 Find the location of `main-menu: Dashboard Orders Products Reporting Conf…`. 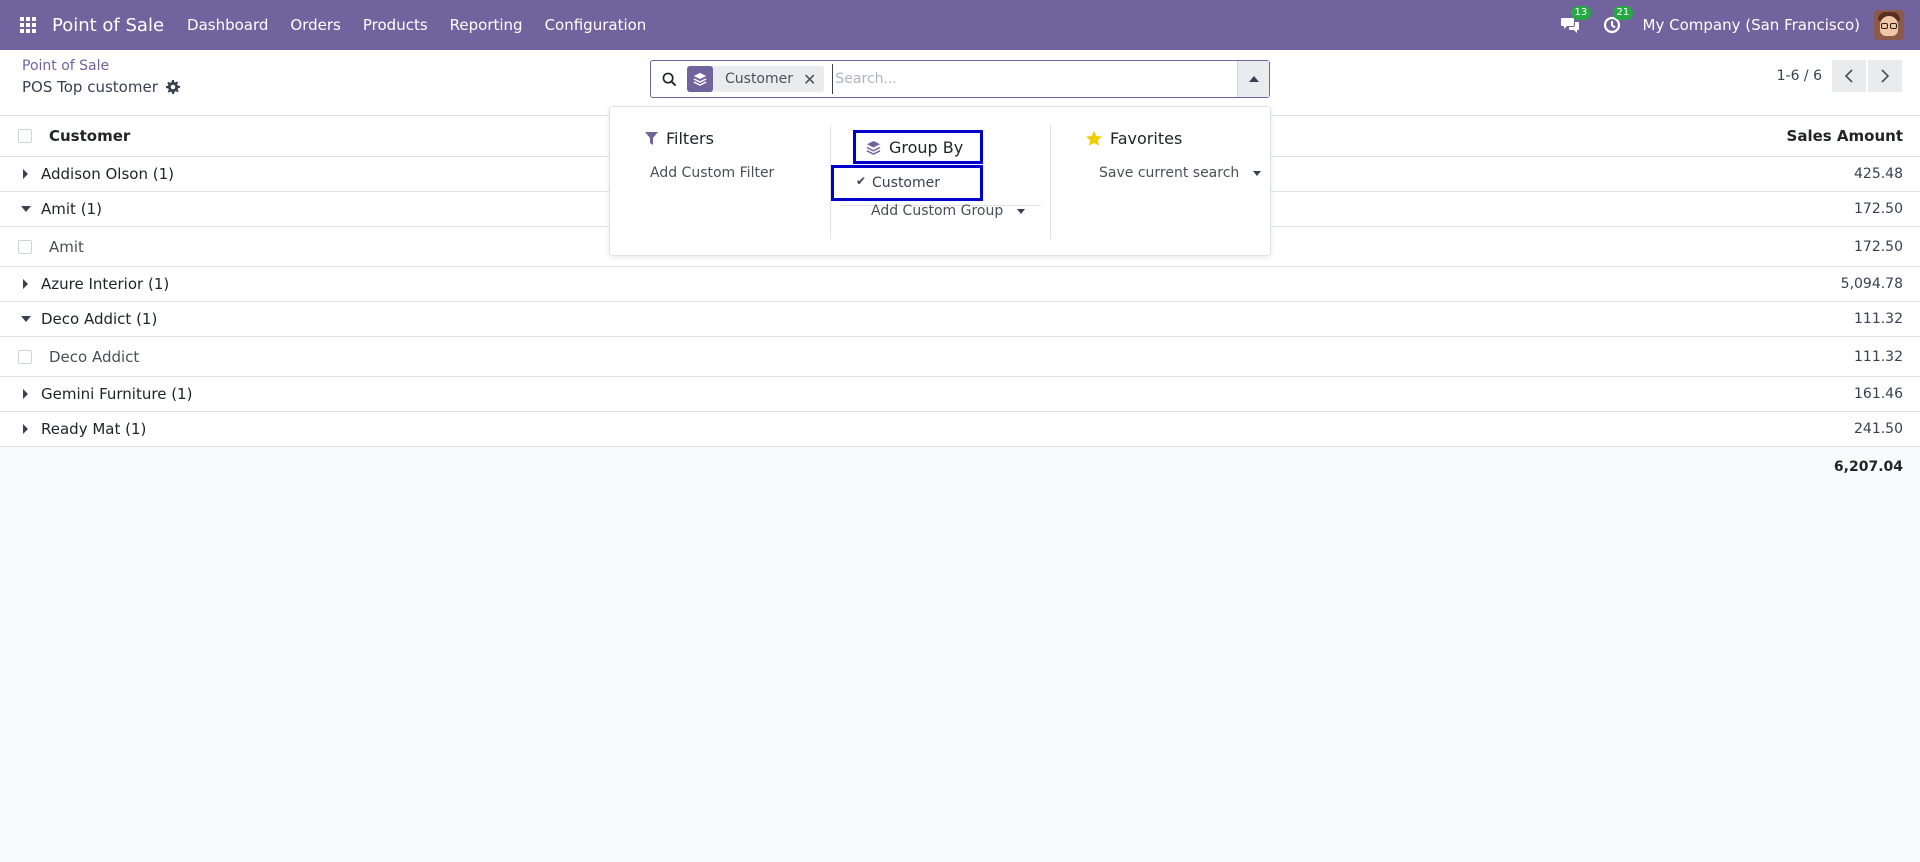

main-menu: Dashboard Orders Products Reporting Conf… is located at coordinates (416, 25).